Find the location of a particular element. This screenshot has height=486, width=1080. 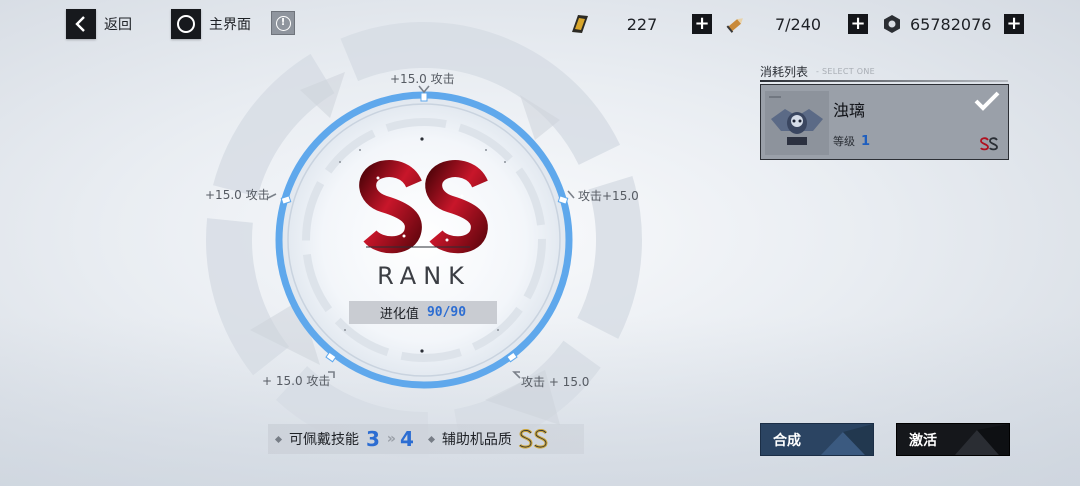

mech-portrait-icon is located at coordinates (797, 123).